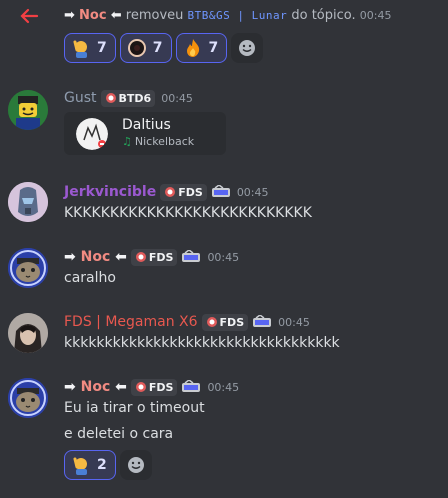 The image size is (448, 498). Describe the element at coordinates (29, 16) in the screenshot. I see `arrow-left-red-icon` at that location.